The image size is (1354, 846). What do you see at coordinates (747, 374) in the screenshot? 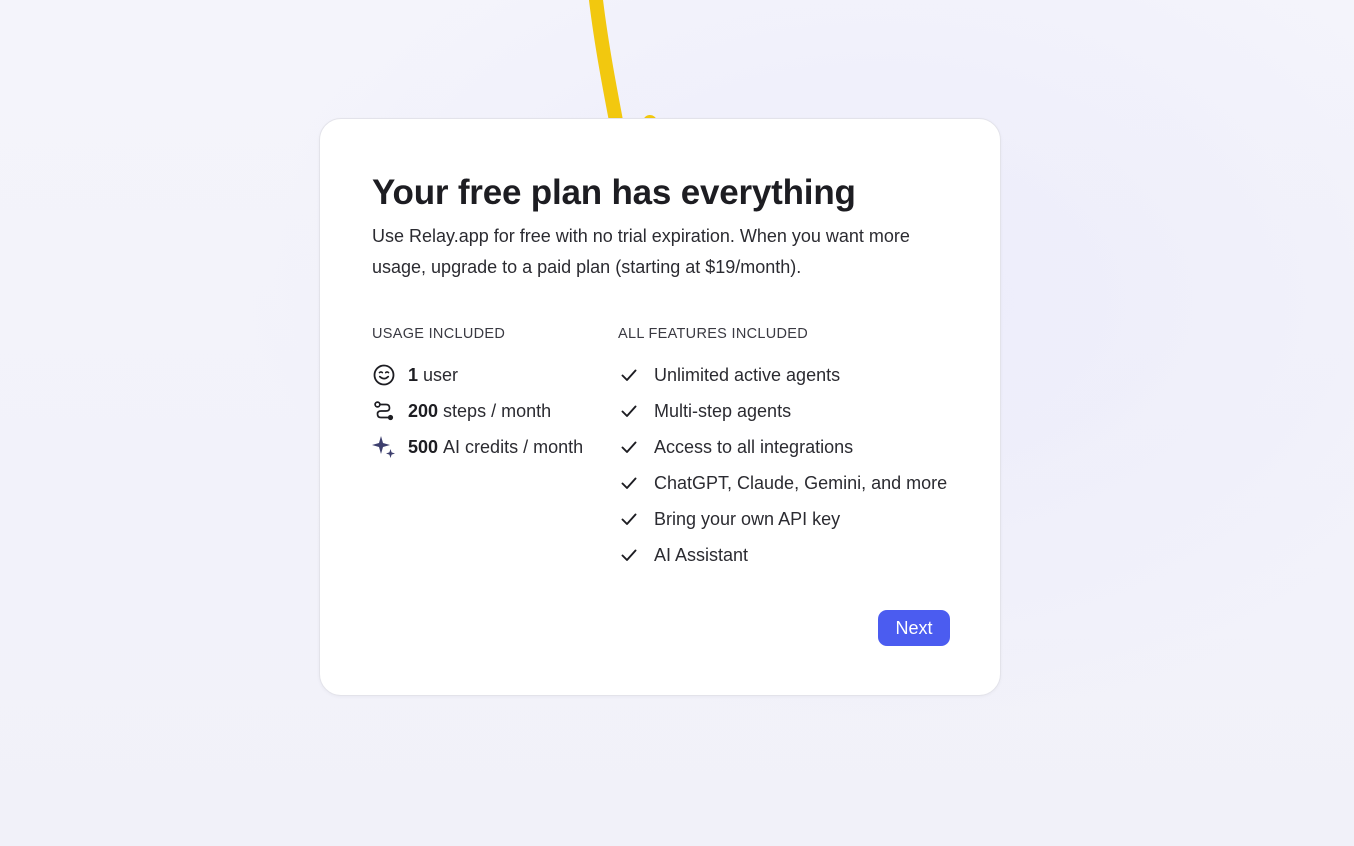
I see `feature-label: Unlimited active agents` at bounding box center [747, 374].